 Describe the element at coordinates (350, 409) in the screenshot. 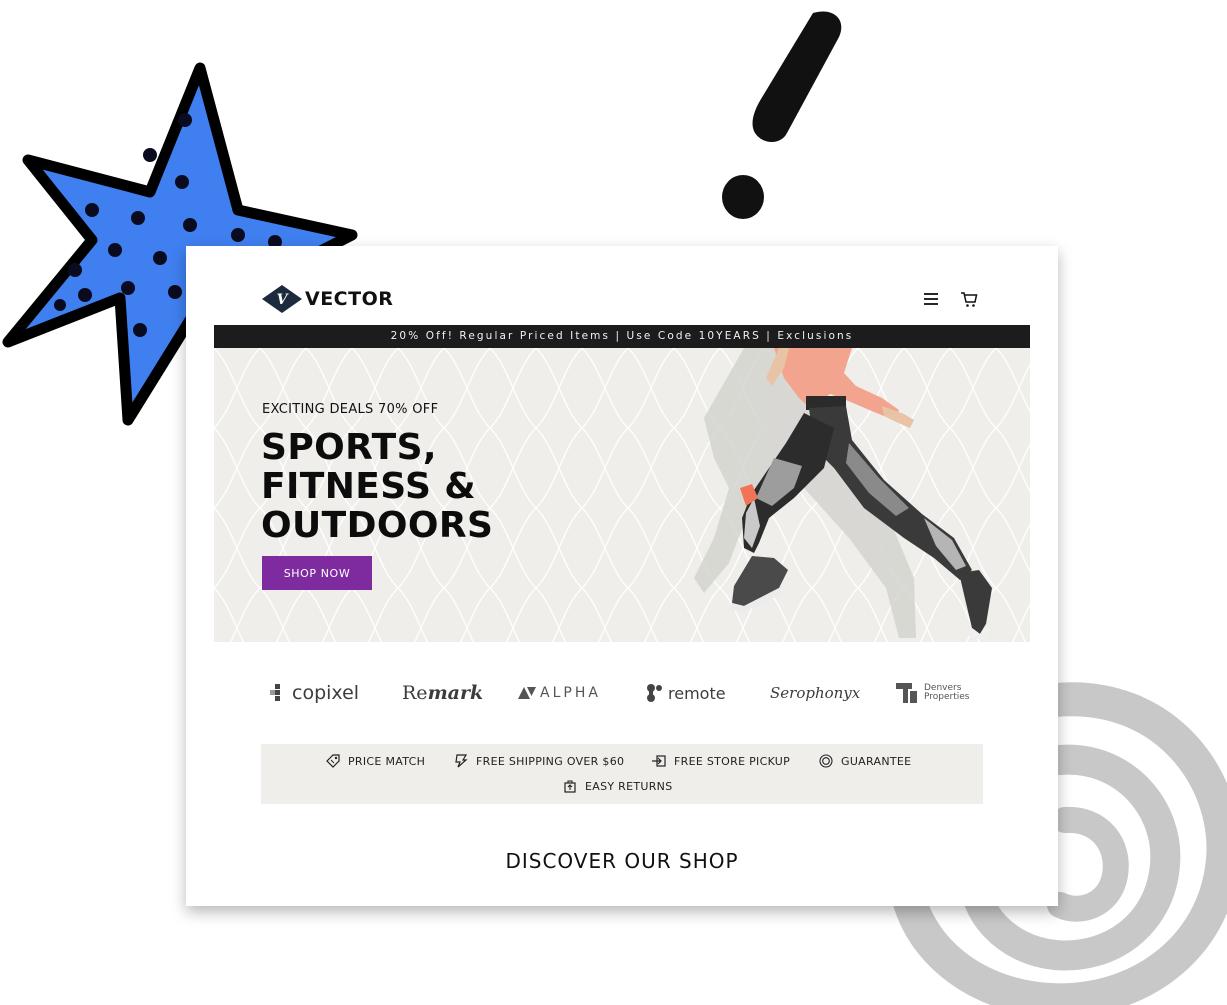

I see `hero-kicker: EXCITING DEALS 70% OFF` at that location.